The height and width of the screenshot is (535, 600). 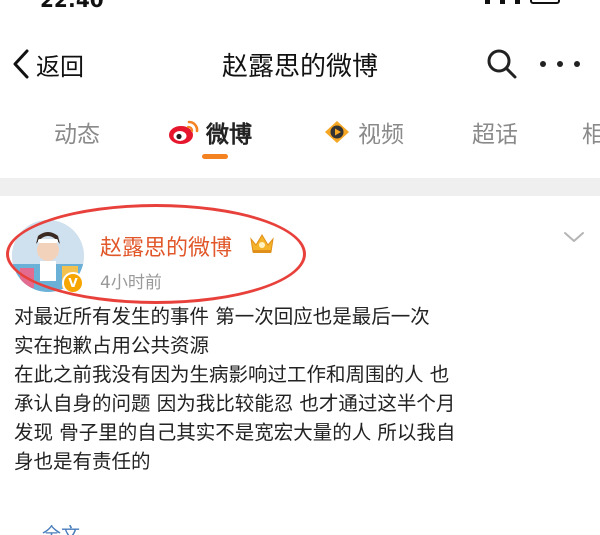 I want to click on more-button, so click(x=560, y=64).